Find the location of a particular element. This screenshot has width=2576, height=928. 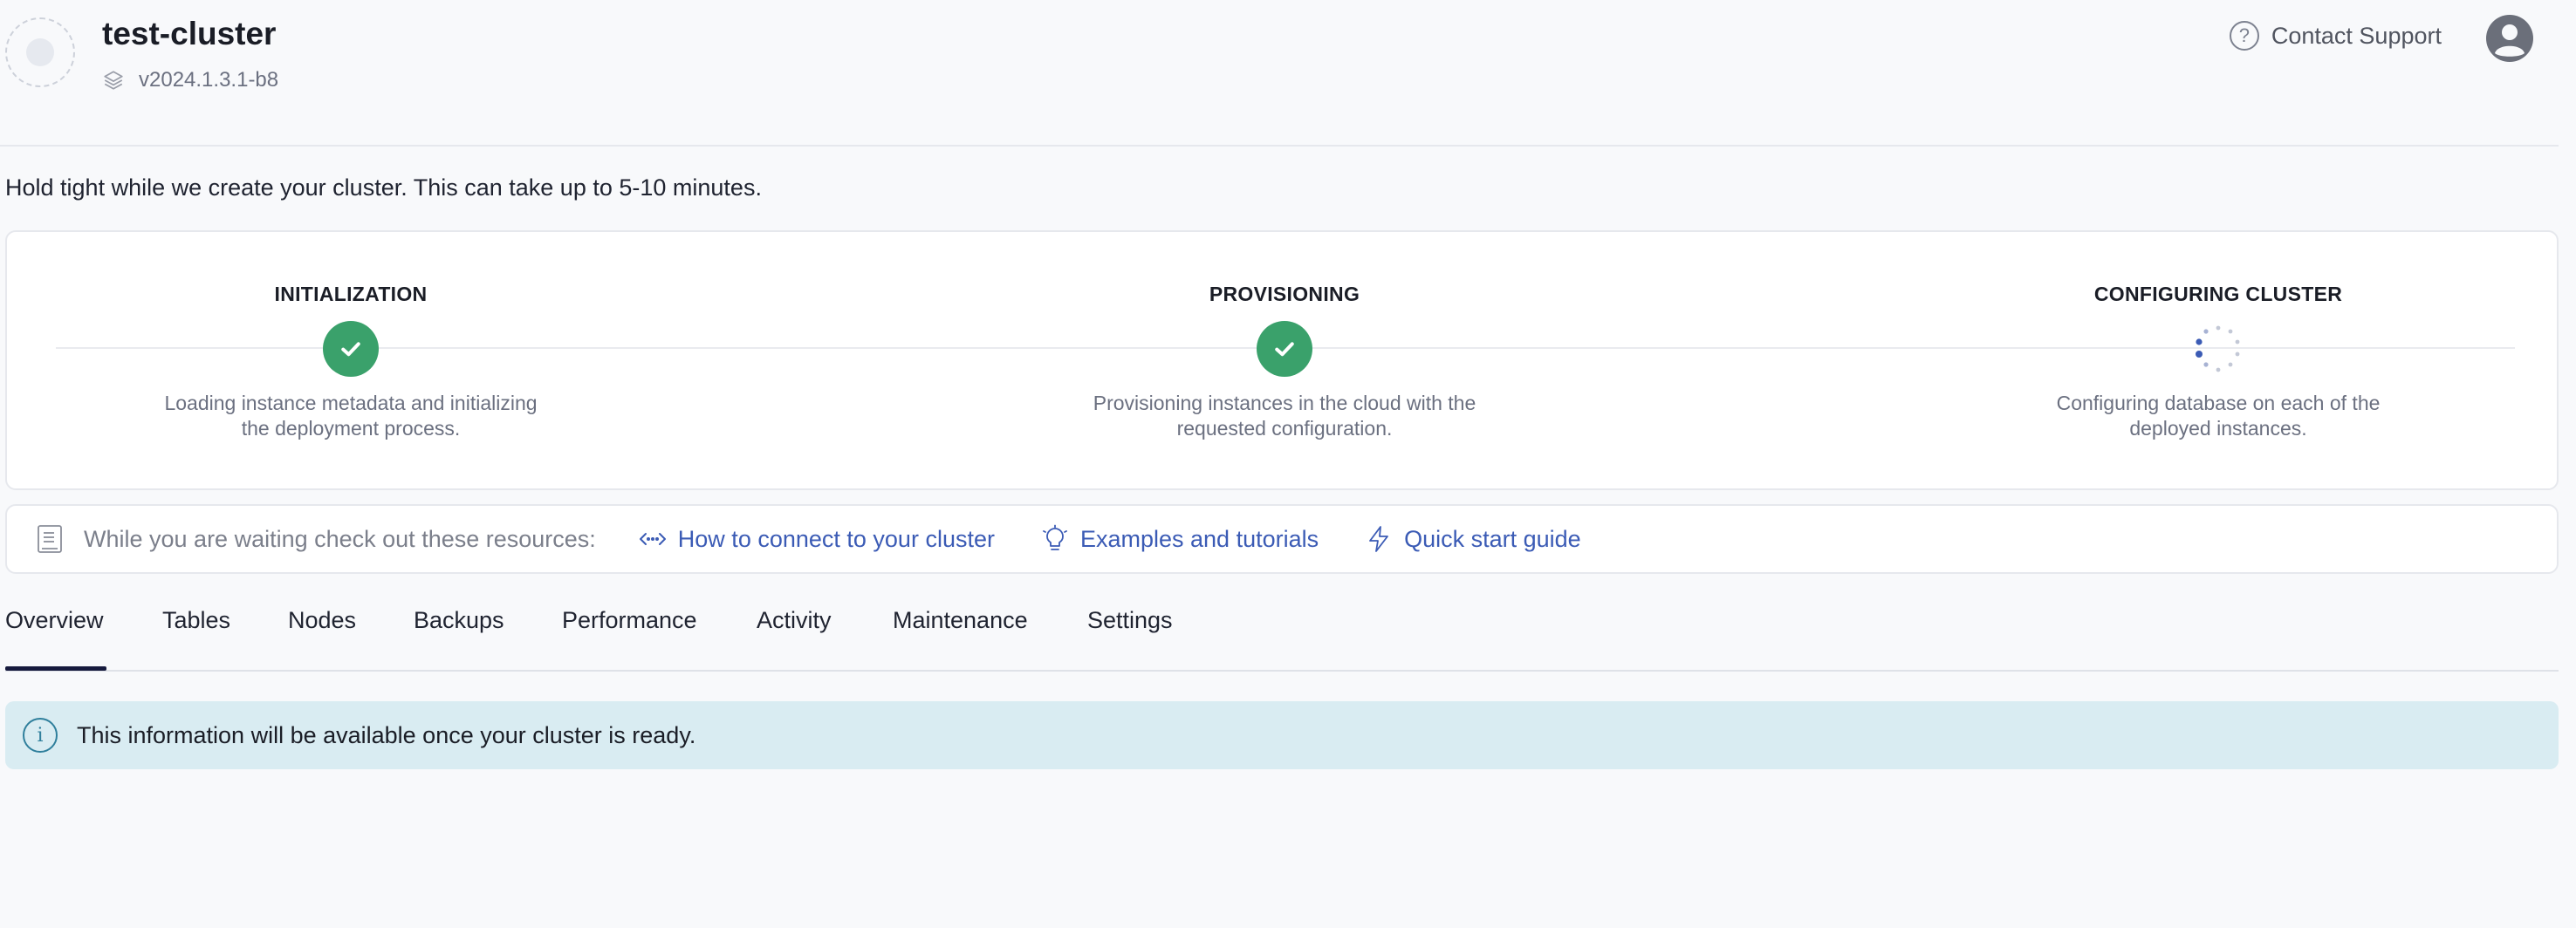

cluster-avatar is located at coordinates (40, 52).